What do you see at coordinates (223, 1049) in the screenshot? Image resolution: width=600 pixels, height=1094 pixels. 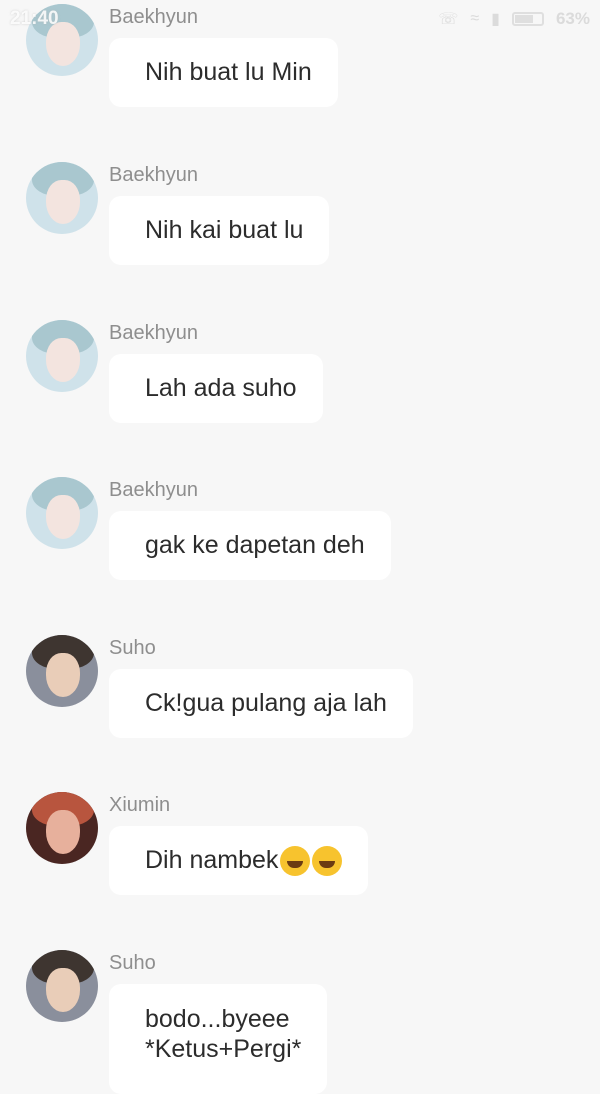 I see `message-text-line: *Ketus+Pergi*` at bounding box center [223, 1049].